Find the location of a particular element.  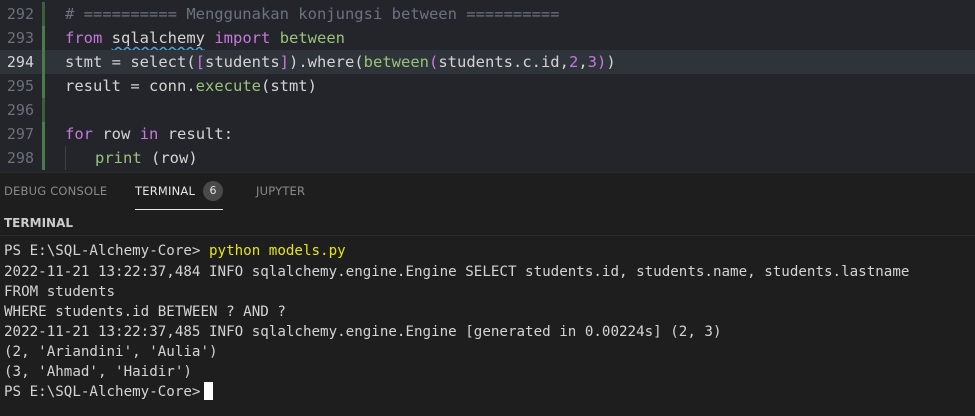

terminal-line: WHERE students.id BETWEEN ? AND ? is located at coordinates (145, 312).